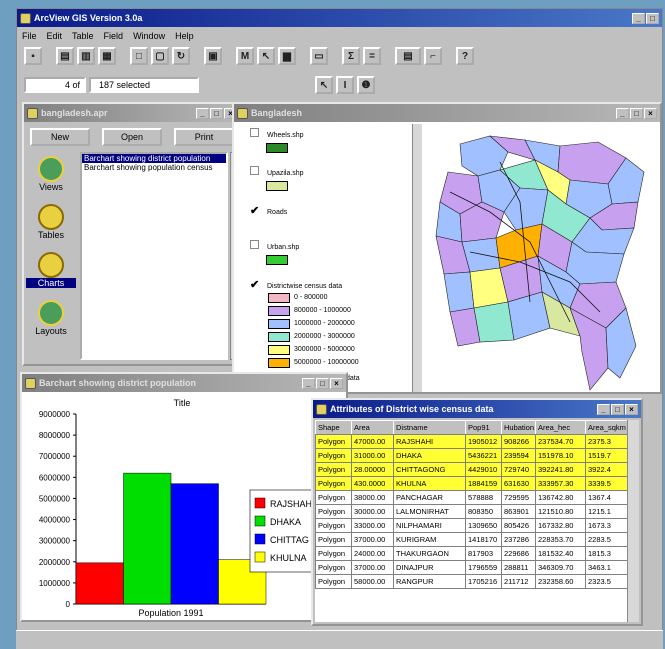 The height and width of the screenshot is (649, 665). Describe the element at coordinates (65, 56) in the screenshot. I see `edit-table-button: ▤` at that location.